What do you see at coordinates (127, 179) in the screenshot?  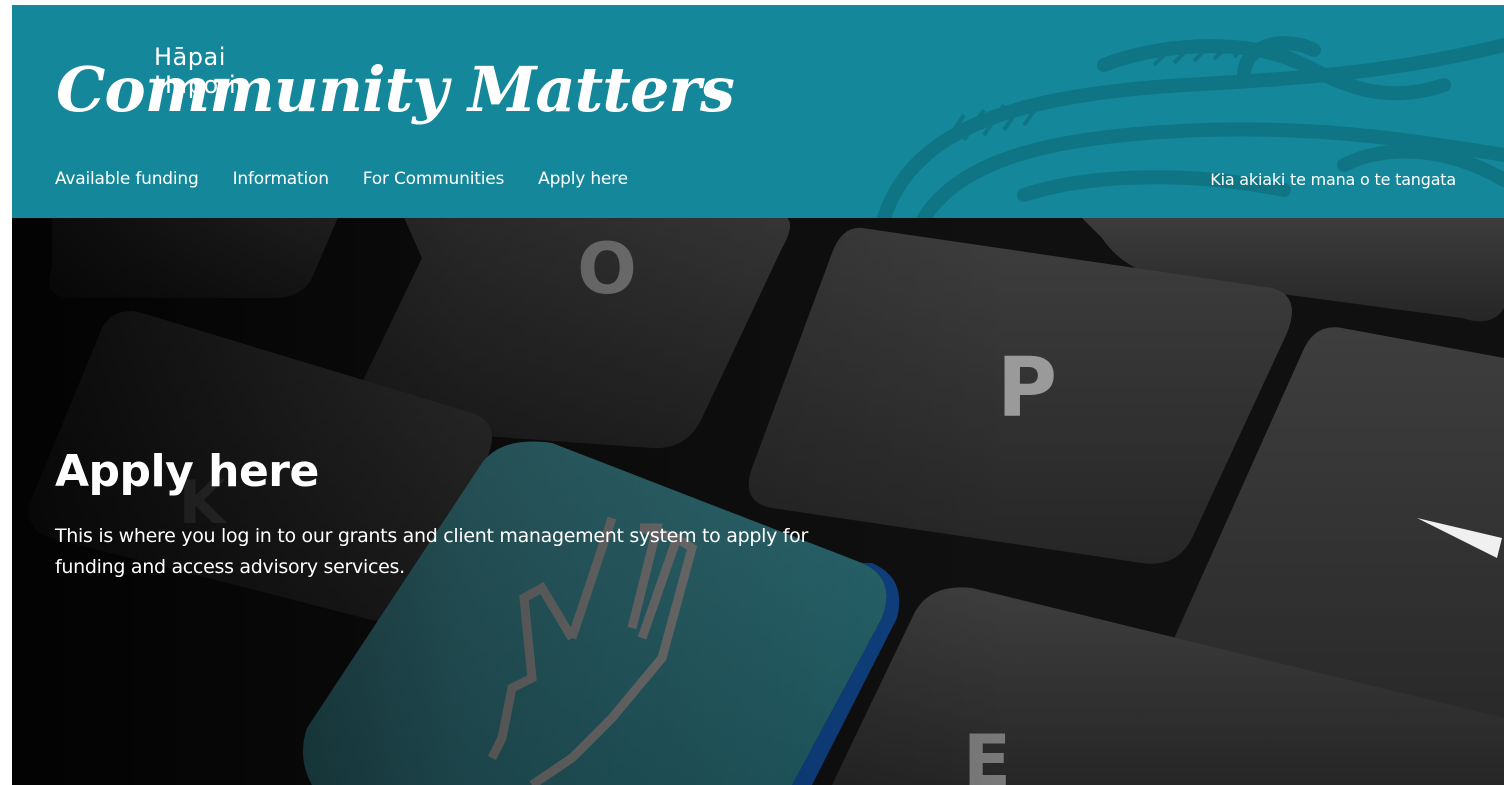 I see `nav-item-available-funding: Available funding` at bounding box center [127, 179].